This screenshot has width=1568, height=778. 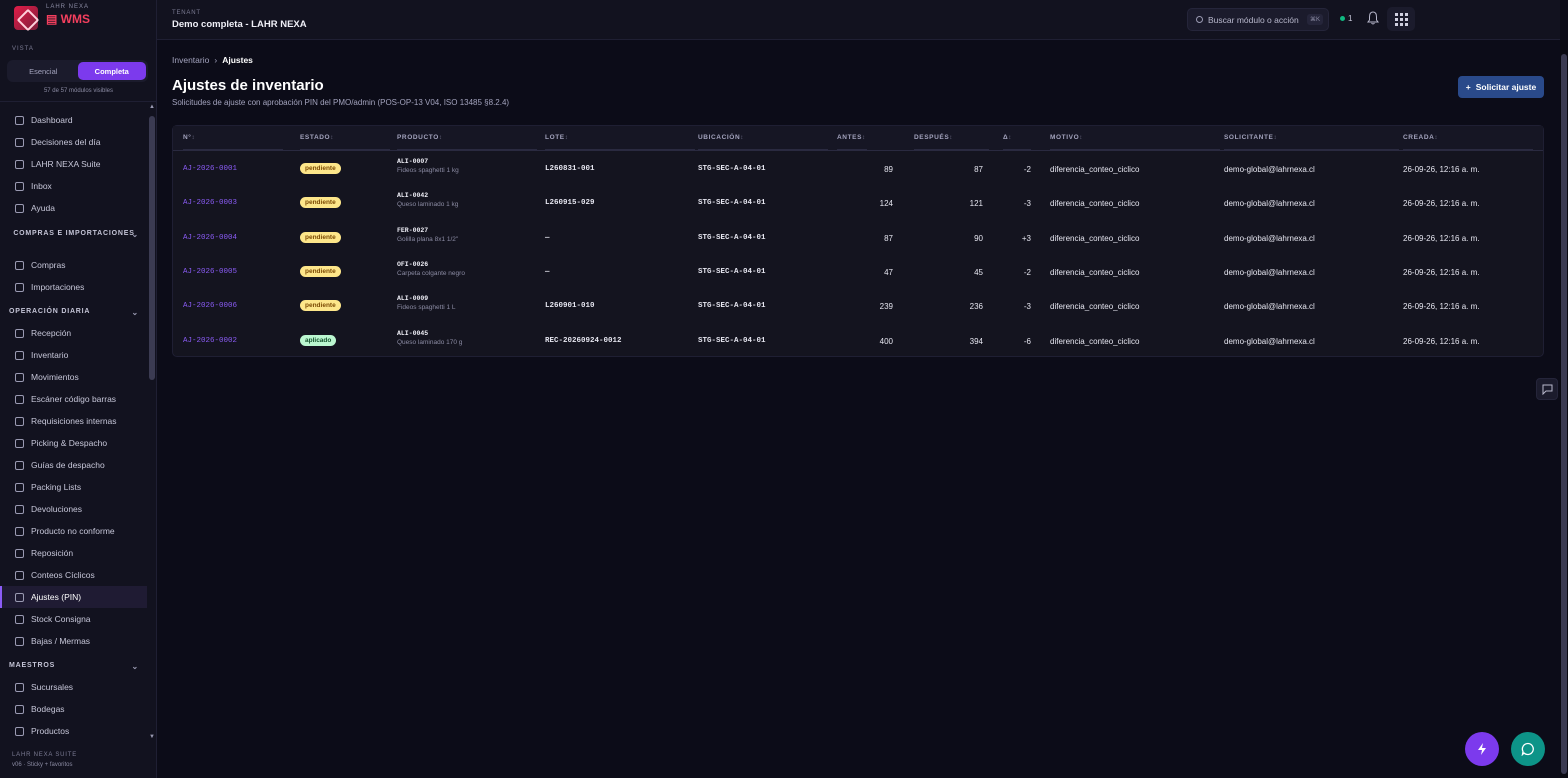 What do you see at coordinates (1017, 138) in the screenshot?
I see `column-header-delta: Δ ↕` at bounding box center [1017, 138].